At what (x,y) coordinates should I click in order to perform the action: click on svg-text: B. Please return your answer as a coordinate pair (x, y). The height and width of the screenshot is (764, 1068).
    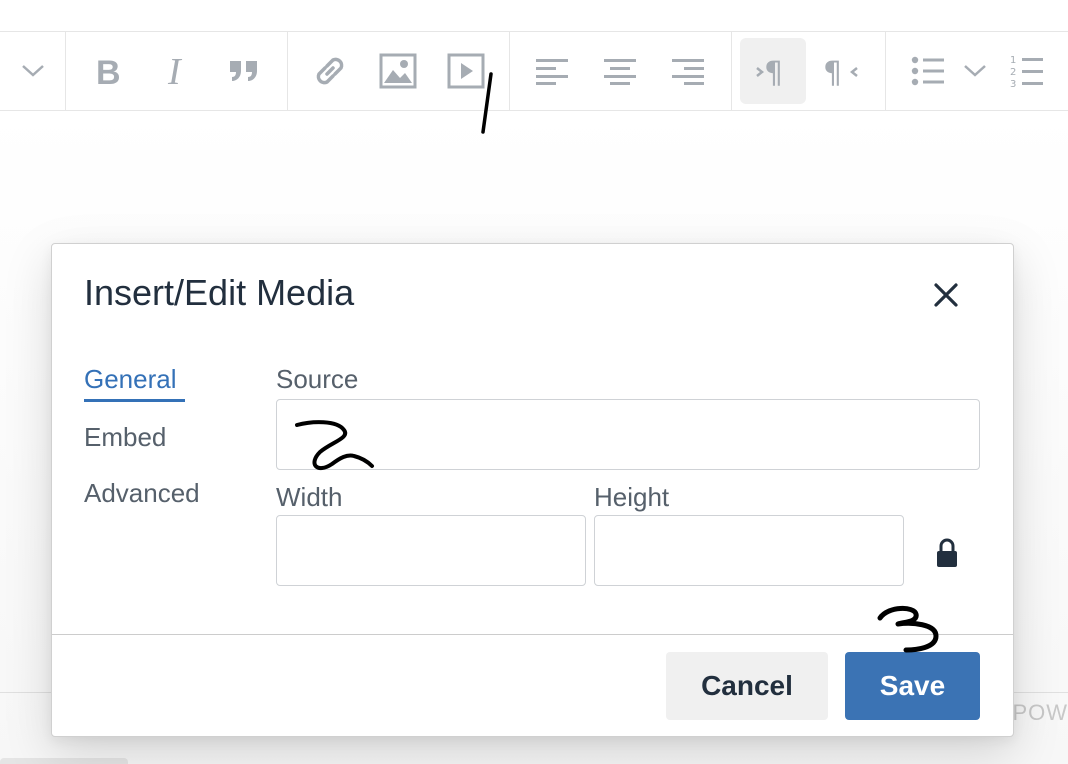
    Looking at the image, I should click on (108, 71).